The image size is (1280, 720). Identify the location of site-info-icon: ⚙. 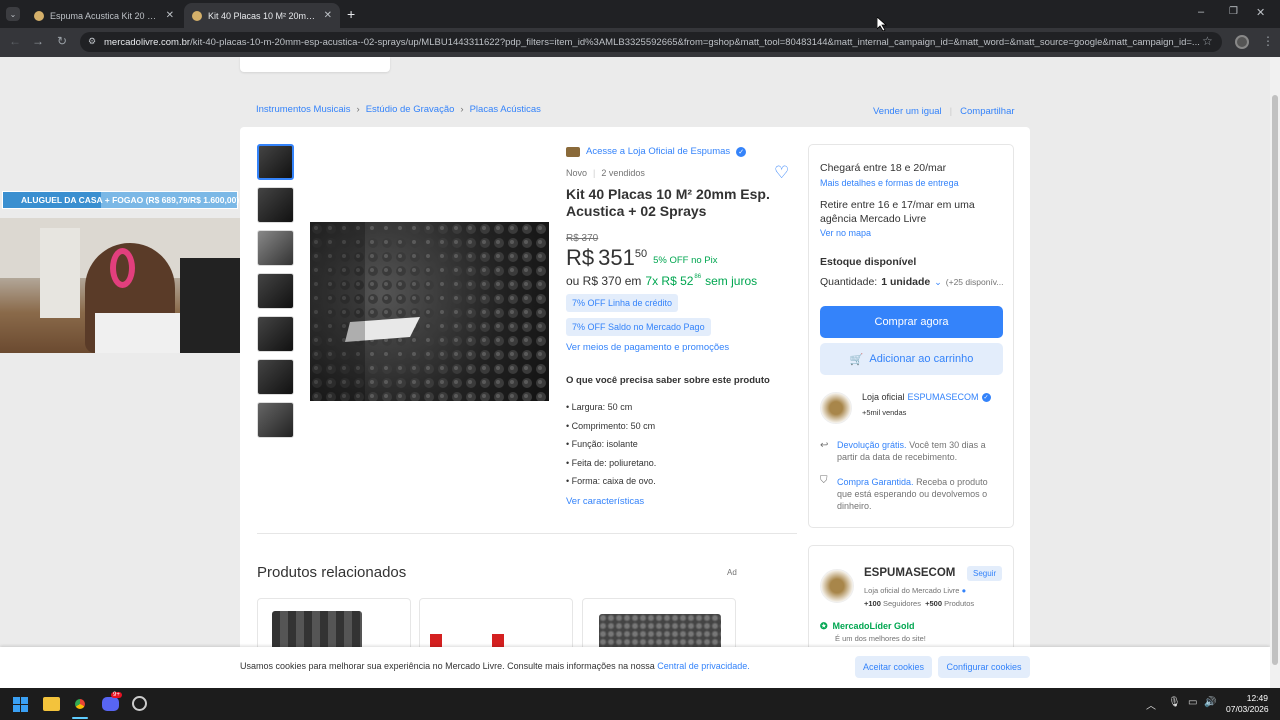
(92, 41).